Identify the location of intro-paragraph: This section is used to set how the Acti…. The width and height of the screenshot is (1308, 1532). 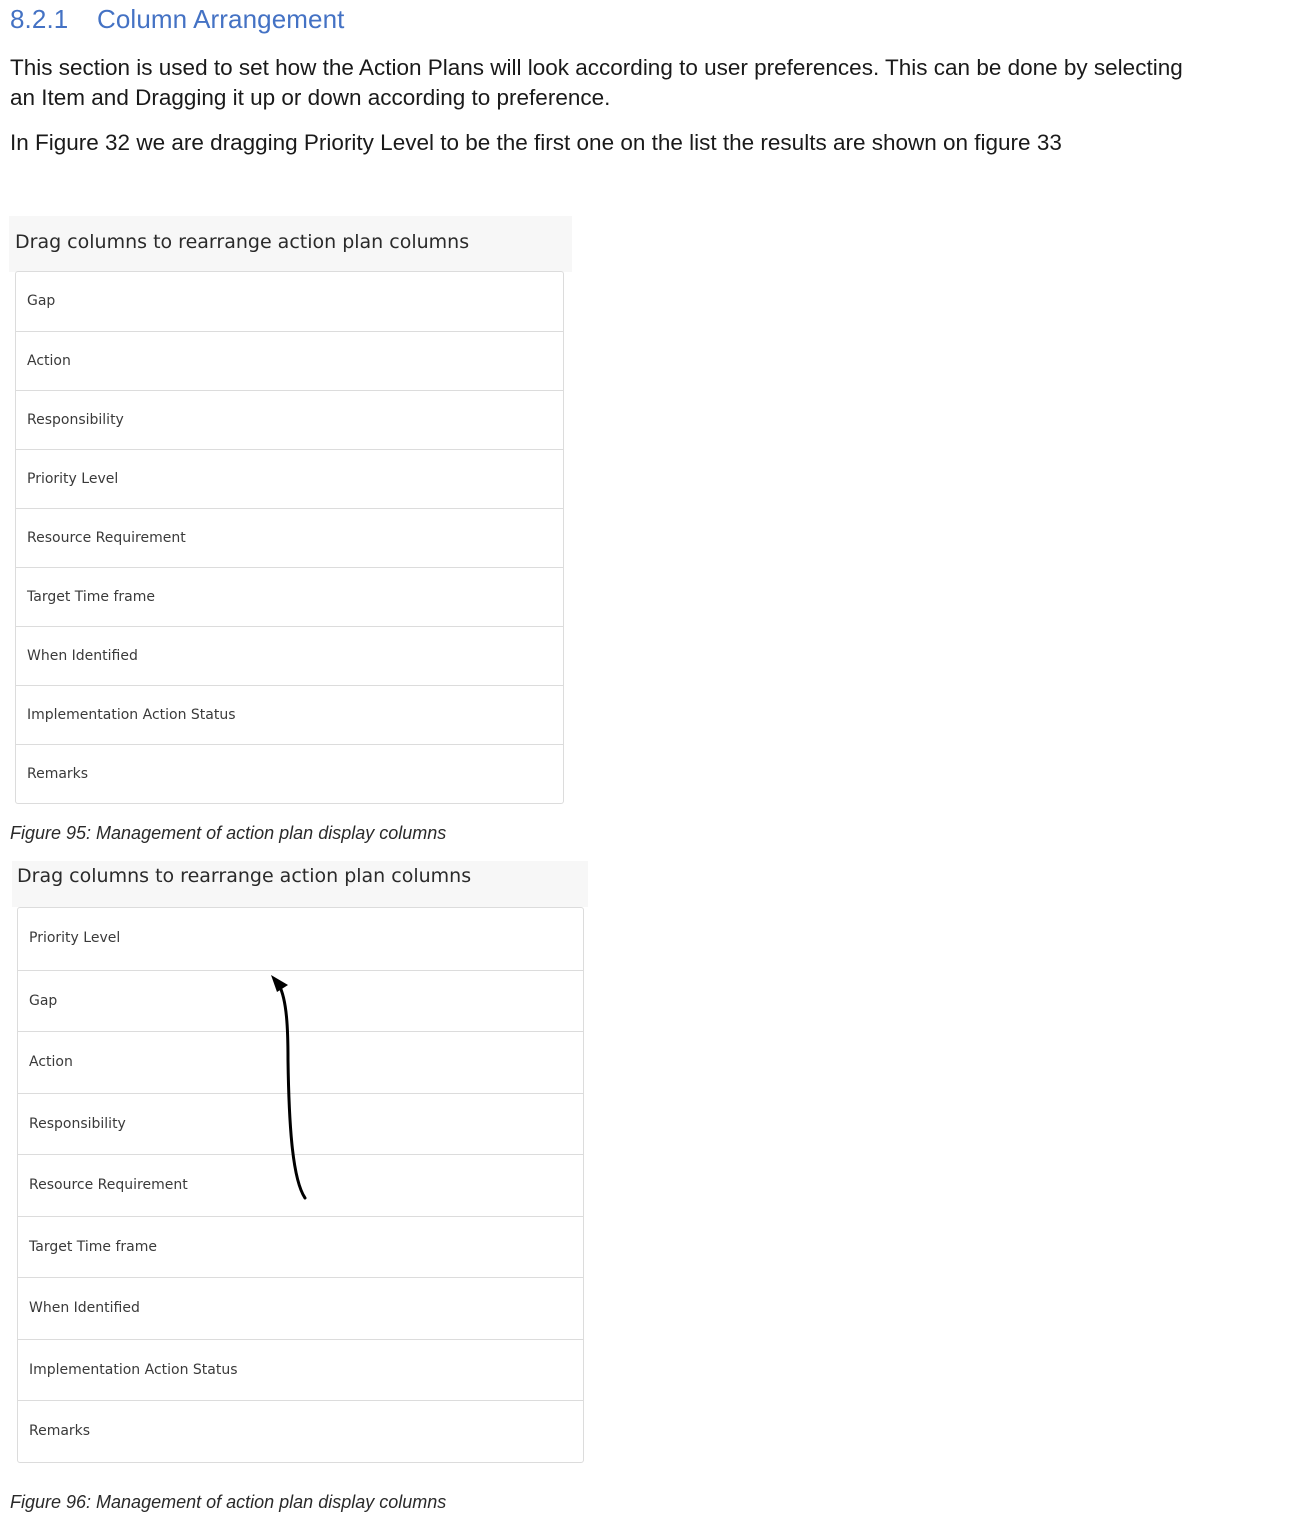
(596, 83).